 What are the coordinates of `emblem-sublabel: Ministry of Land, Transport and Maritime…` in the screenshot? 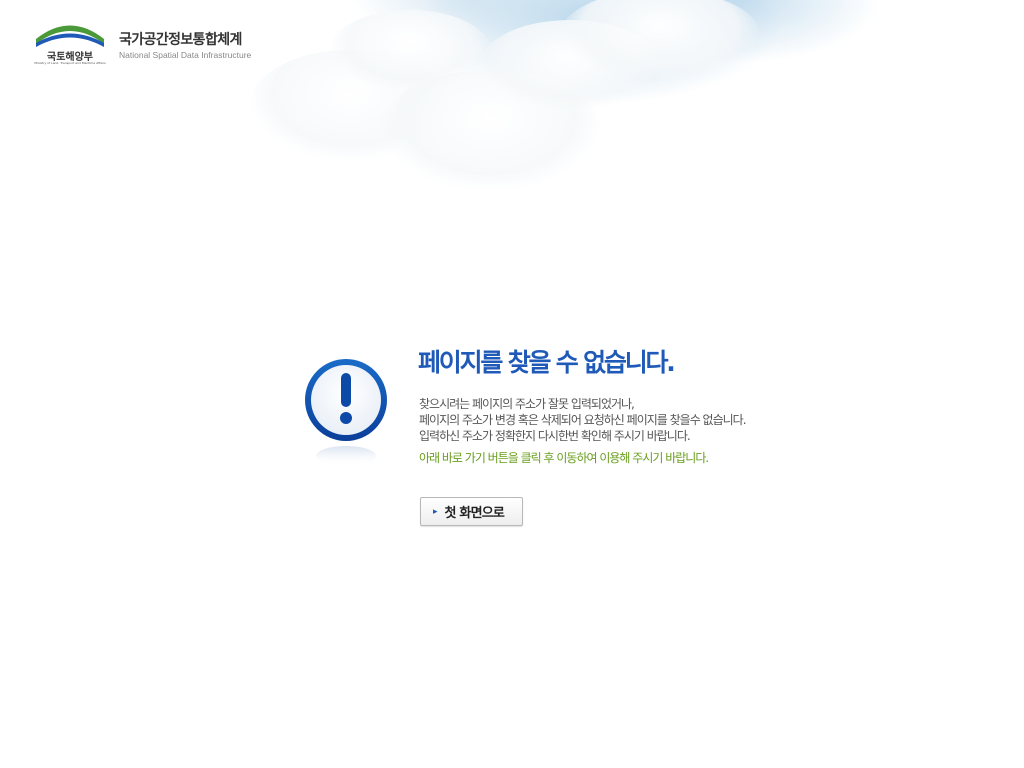 It's located at (70, 63).